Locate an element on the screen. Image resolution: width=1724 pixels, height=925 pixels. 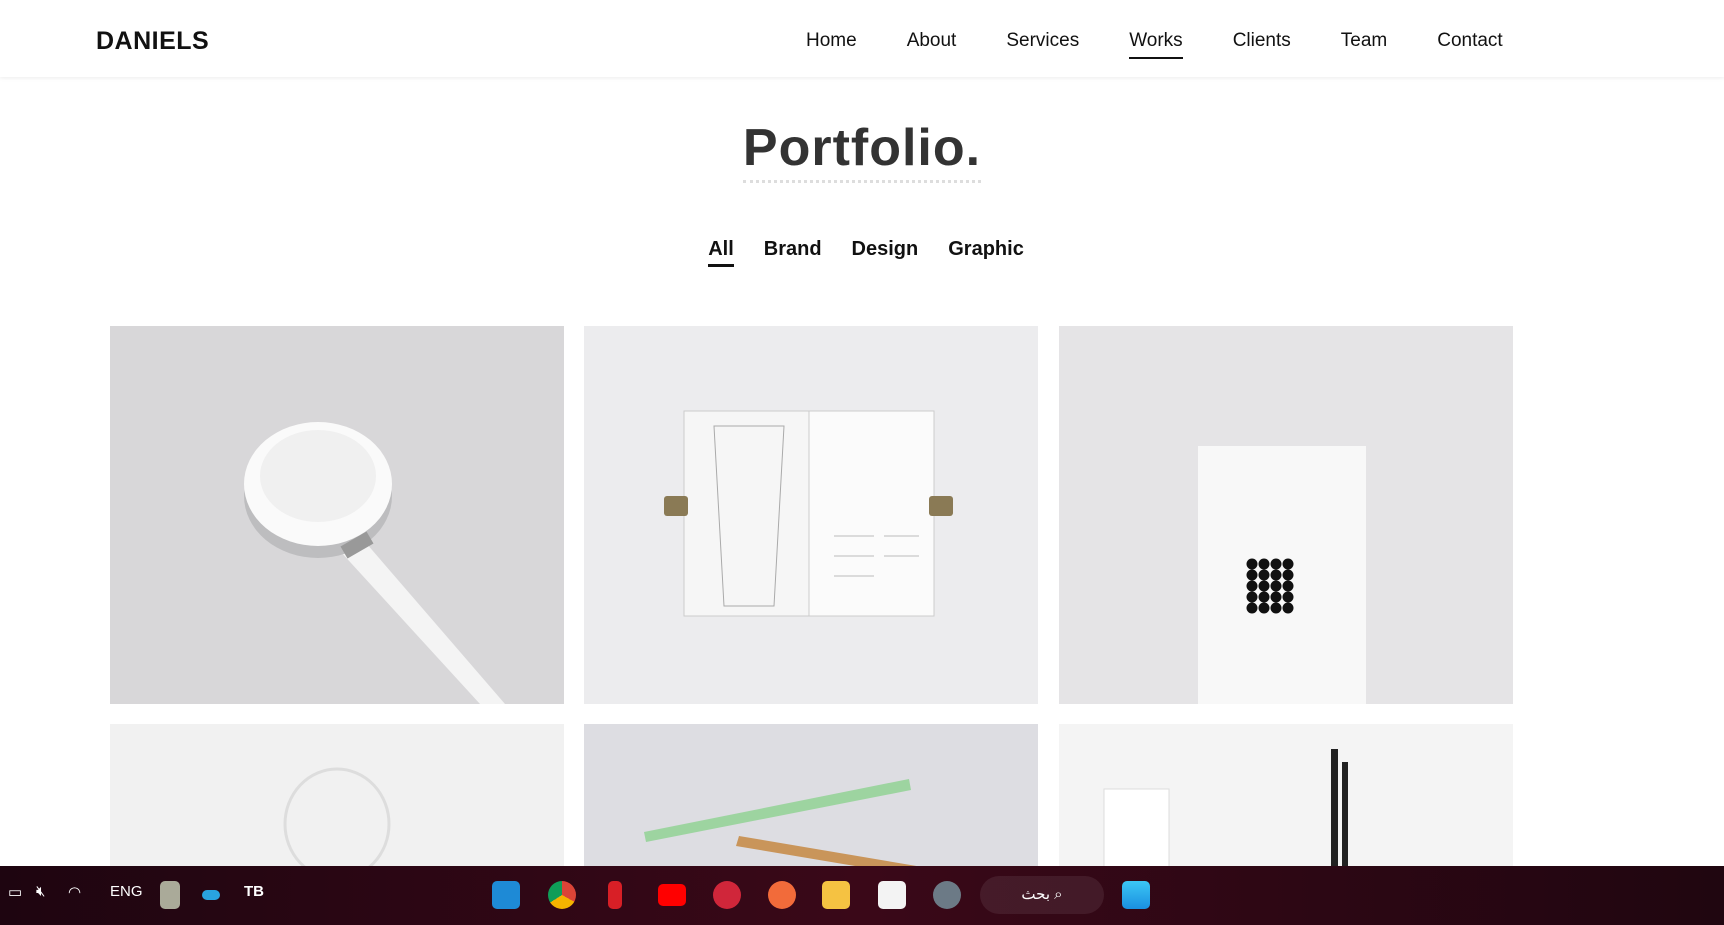
tray-app-icon is located at coordinates (170, 895).